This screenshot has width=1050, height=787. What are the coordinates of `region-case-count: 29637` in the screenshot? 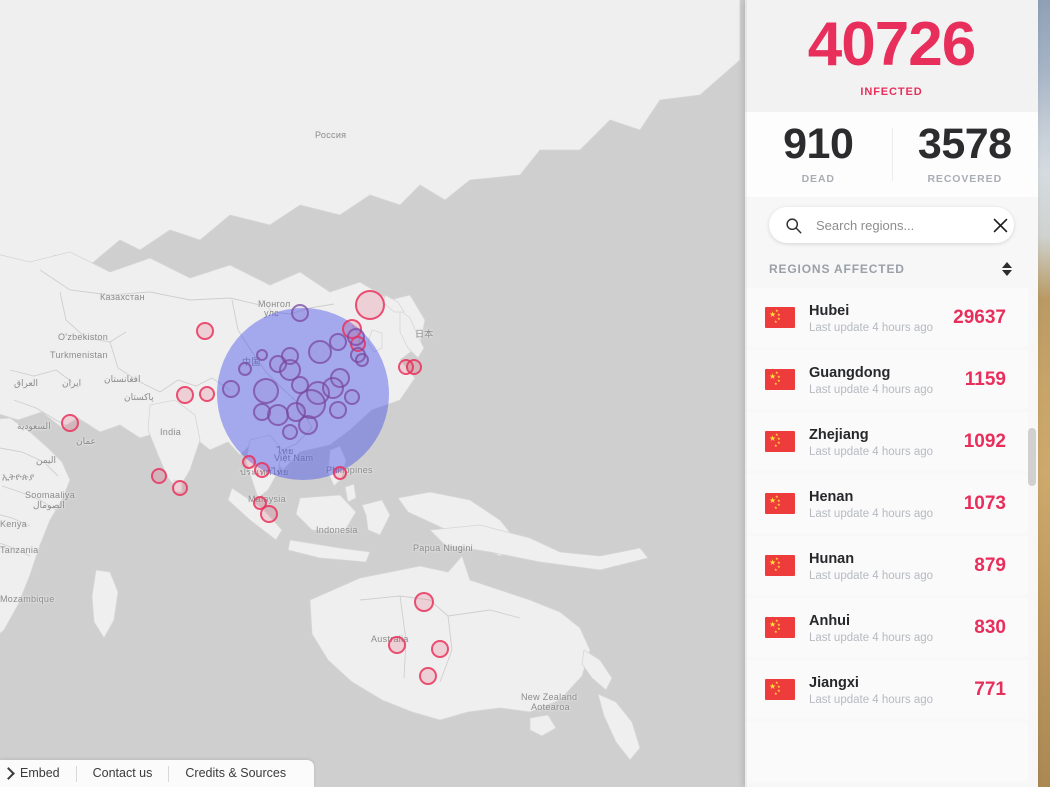 It's located at (979, 317).